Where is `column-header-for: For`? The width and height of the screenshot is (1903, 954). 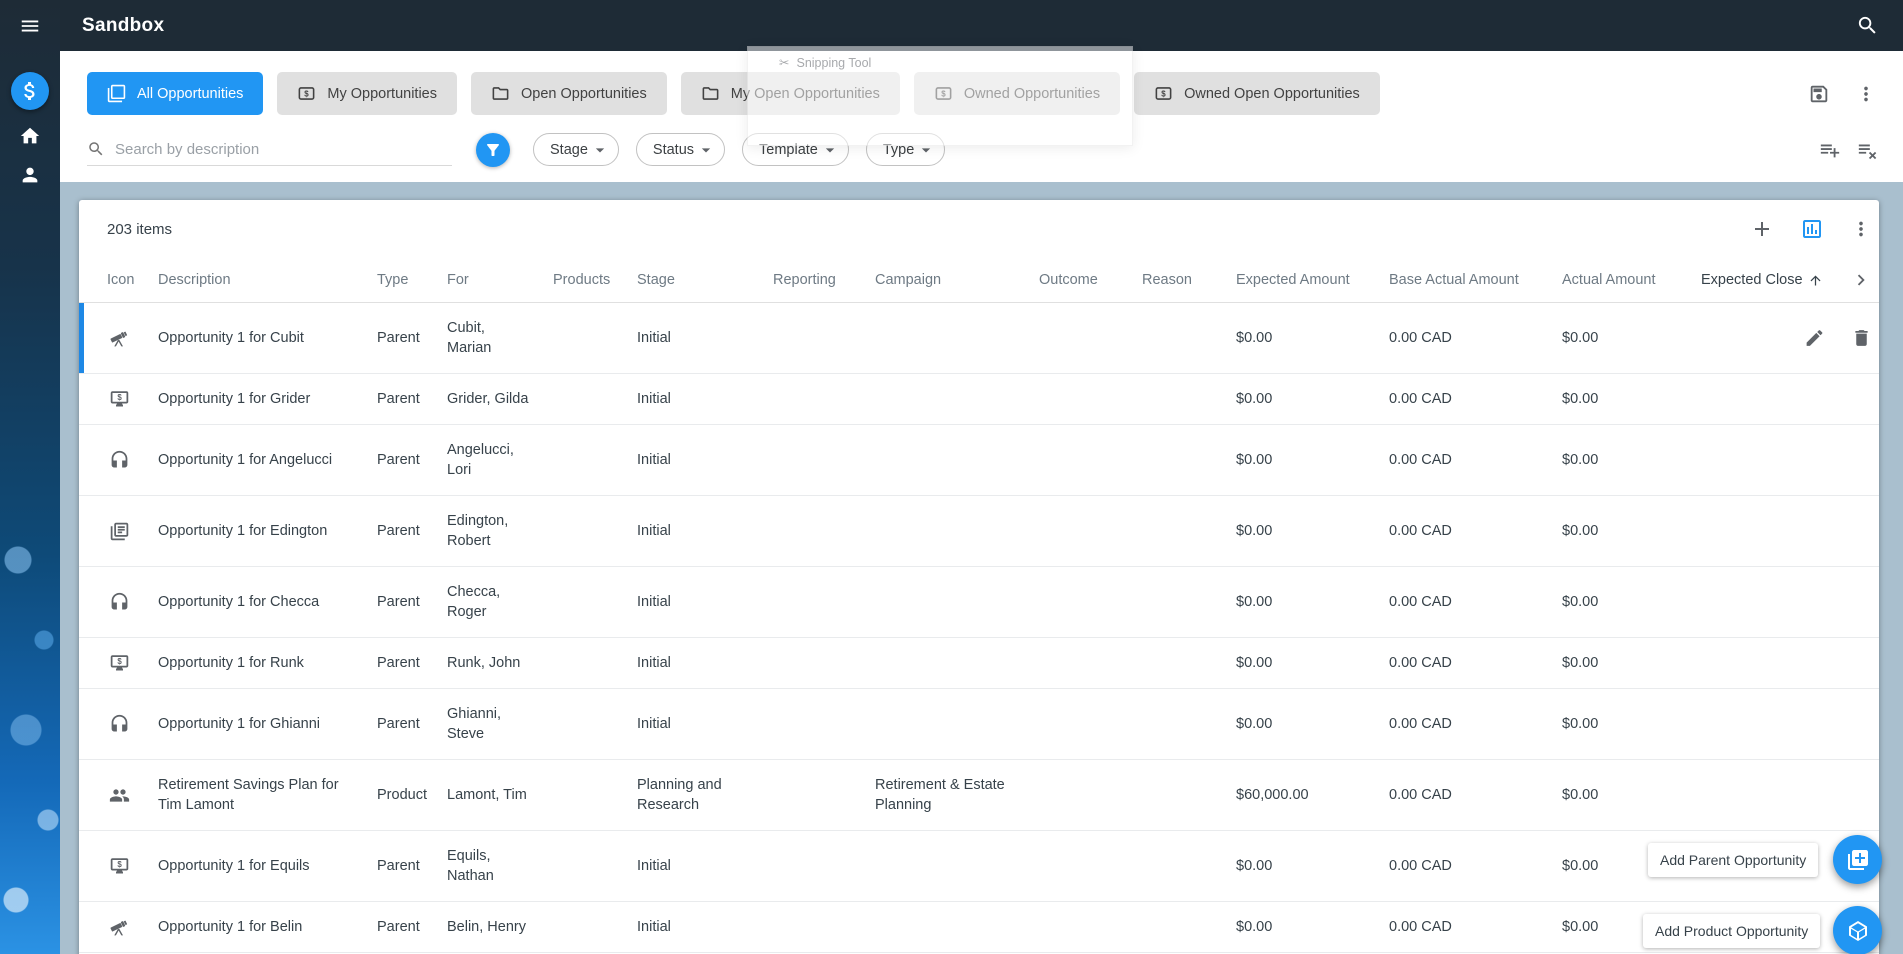
column-header-for: For is located at coordinates (500, 280).